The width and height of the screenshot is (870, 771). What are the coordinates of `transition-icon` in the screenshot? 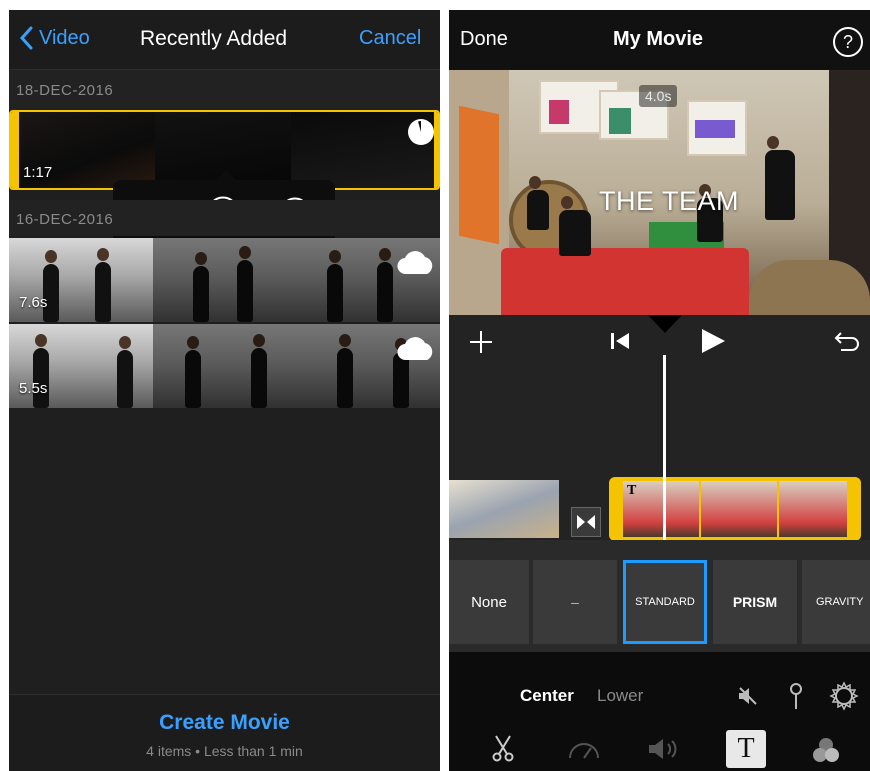 It's located at (586, 522).